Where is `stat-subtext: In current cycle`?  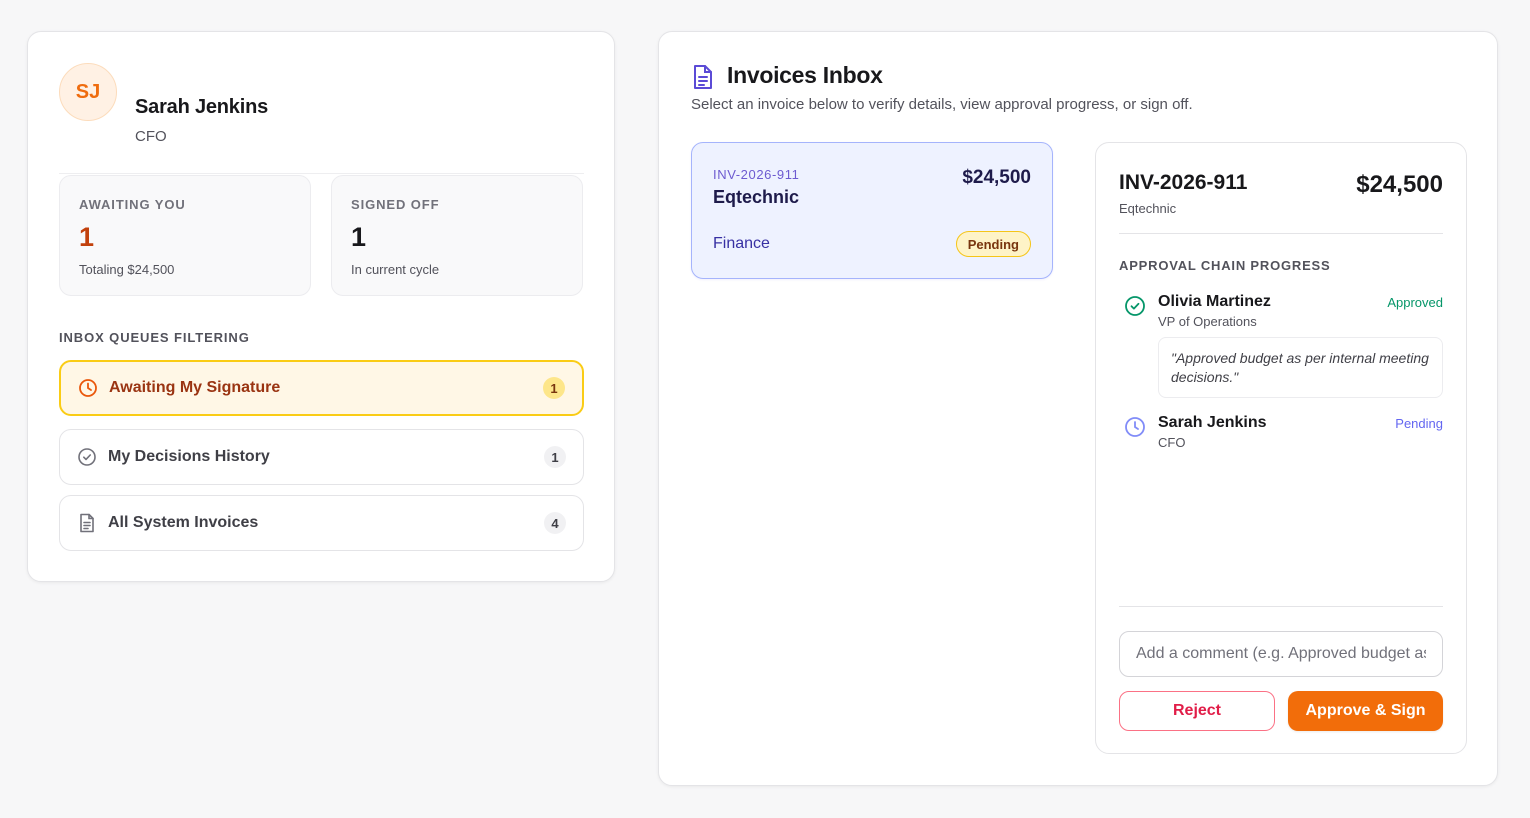 stat-subtext: In current cycle is located at coordinates (395, 269).